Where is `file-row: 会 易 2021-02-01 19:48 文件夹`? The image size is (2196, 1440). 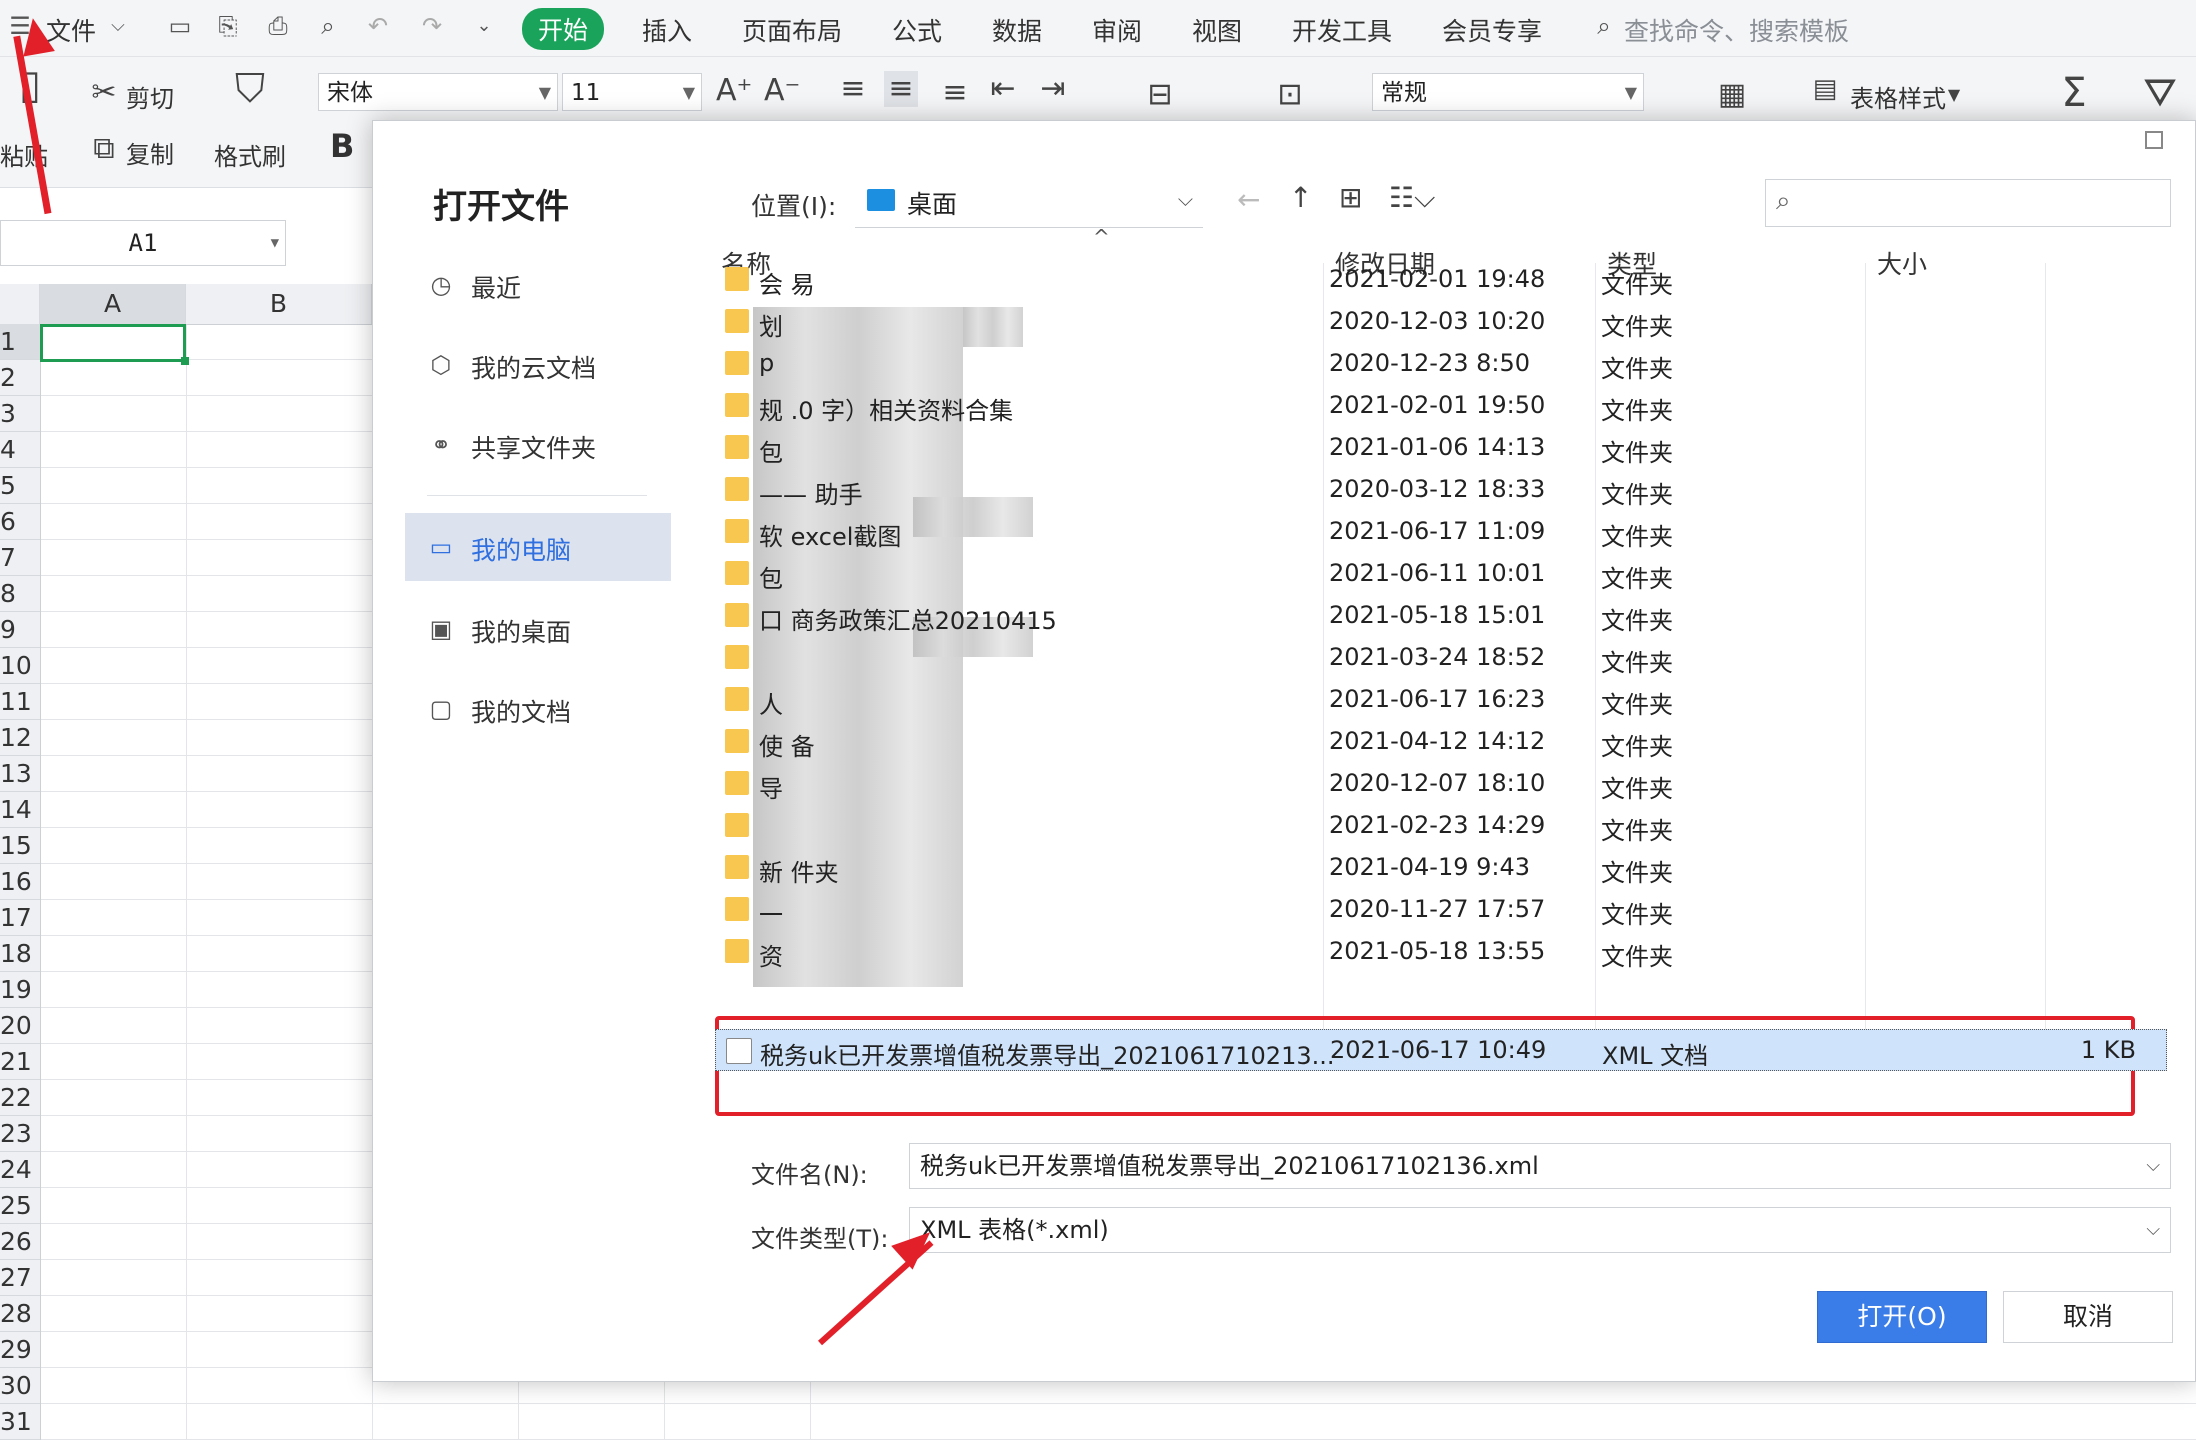 file-row: 会 易 2021-02-01 19:48 文件夹 is located at coordinates (1441, 280).